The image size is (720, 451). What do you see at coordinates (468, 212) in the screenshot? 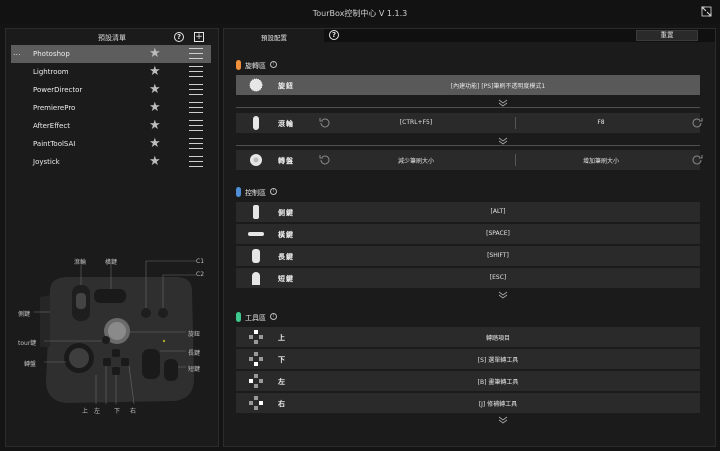
I see `row-side-button: 側鍵 [ALT]` at bounding box center [468, 212].